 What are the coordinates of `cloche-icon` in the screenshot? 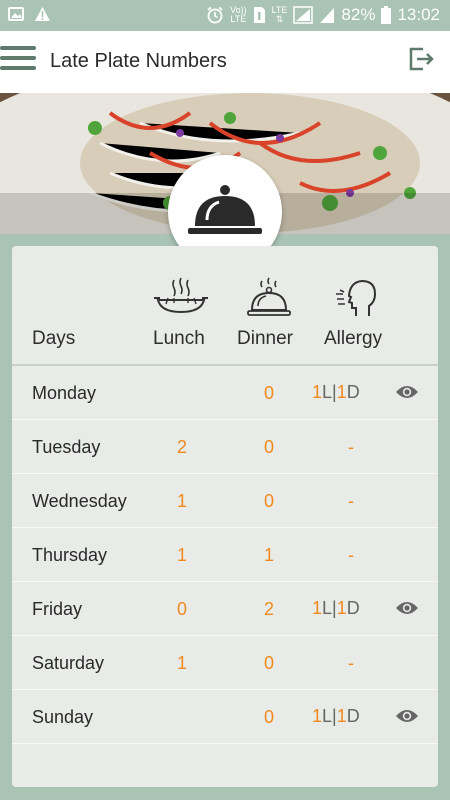 It's located at (225, 209).